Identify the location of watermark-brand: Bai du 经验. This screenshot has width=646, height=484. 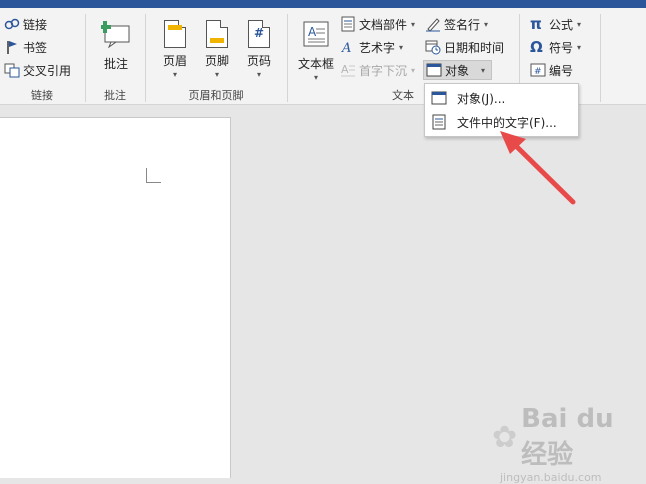
(567, 437).